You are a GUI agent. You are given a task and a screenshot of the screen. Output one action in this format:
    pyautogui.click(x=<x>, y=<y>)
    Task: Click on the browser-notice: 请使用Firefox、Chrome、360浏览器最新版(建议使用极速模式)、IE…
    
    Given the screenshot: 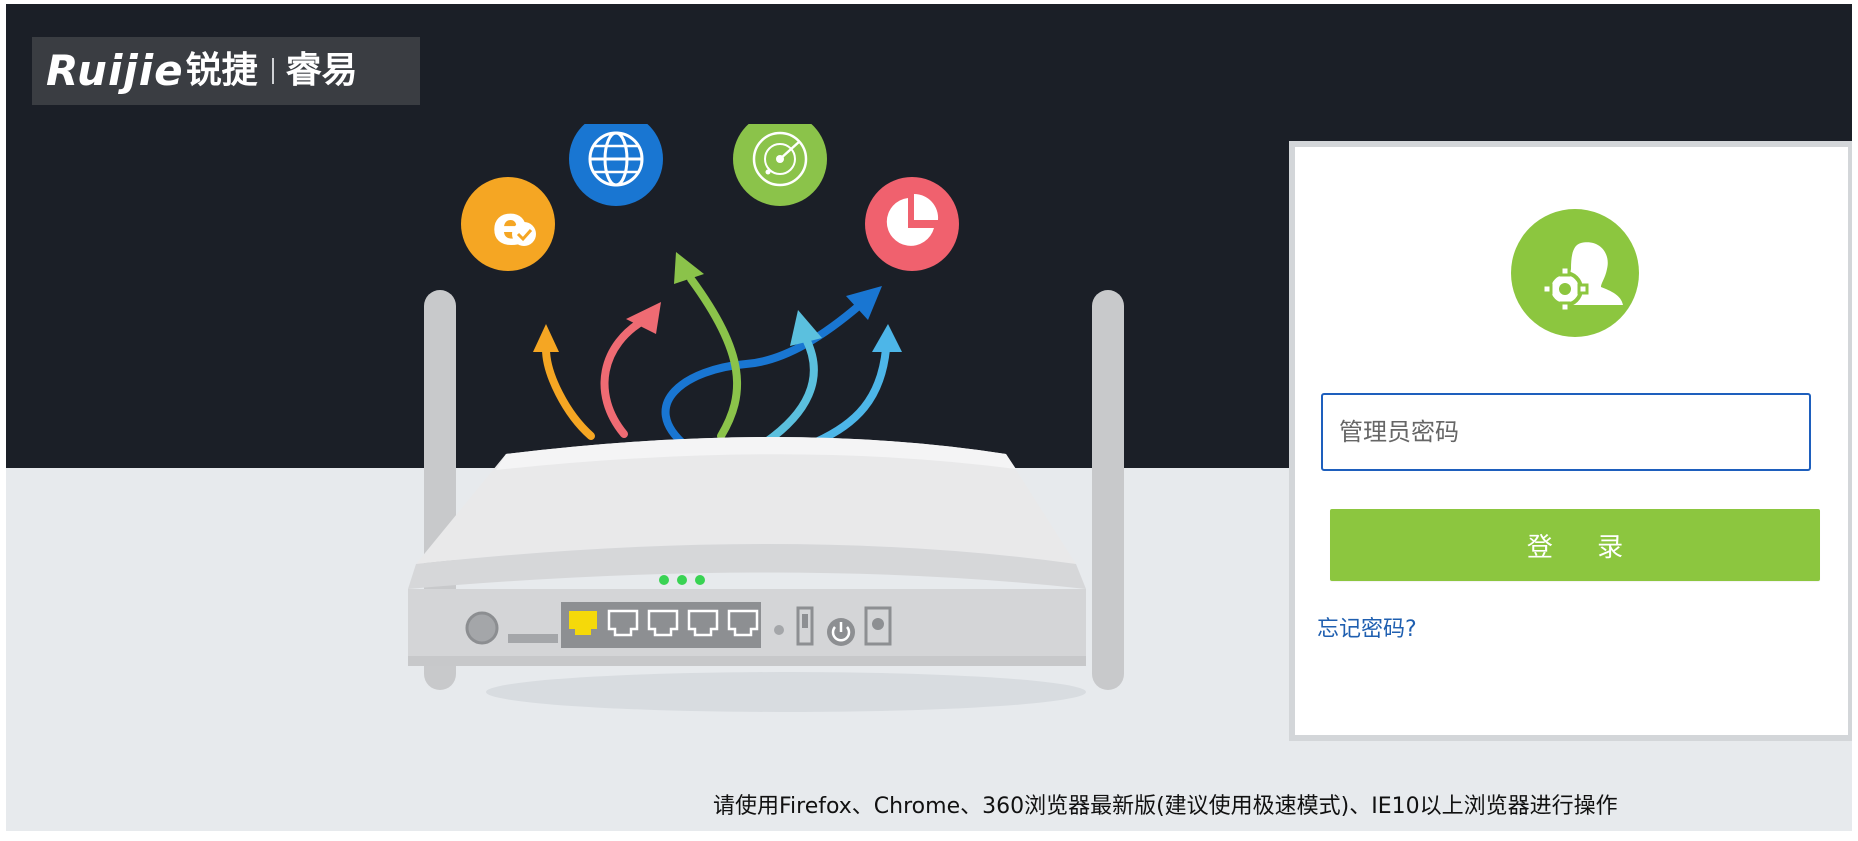 What is the action you would take?
    pyautogui.click(x=1165, y=806)
    